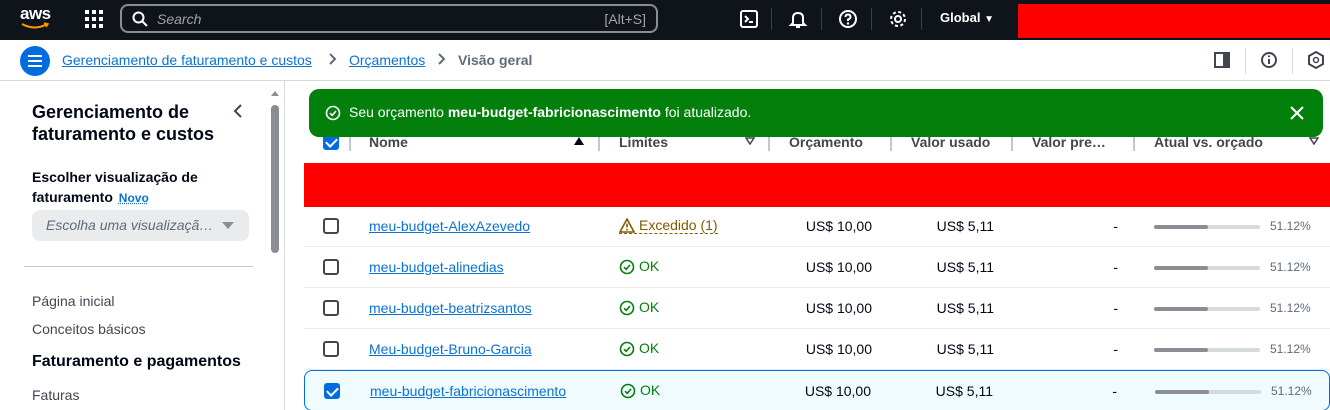 The width and height of the screenshot is (1330, 410). Describe the element at coordinates (179, 19) in the screenshot. I see `search-placeholder: Search` at that location.